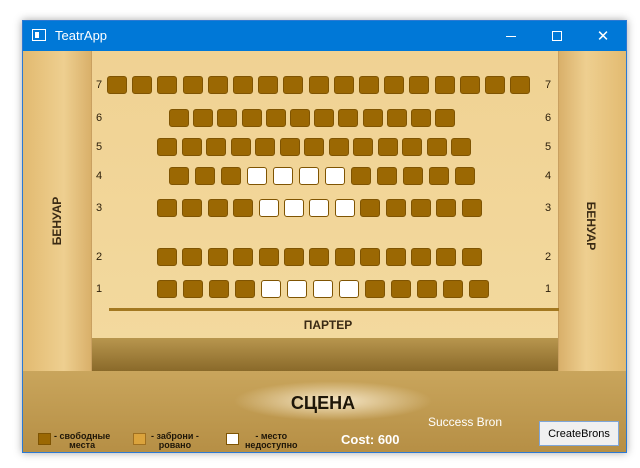 This screenshot has height=468, width=640. What do you see at coordinates (557, 36) in the screenshot?
I see `maximize-button` at bounding box center [557, 36].